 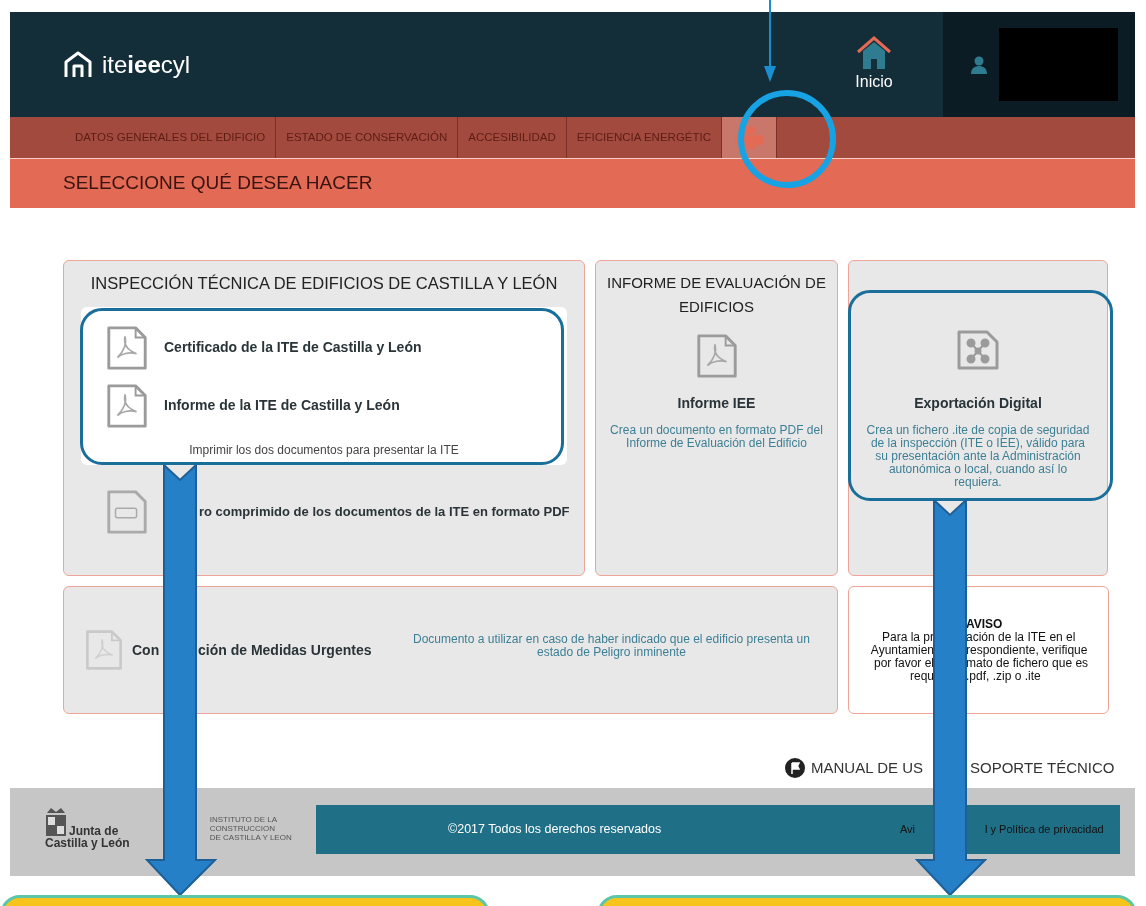 I want to click on home-button: Inicio, so click(x=874, y=64).